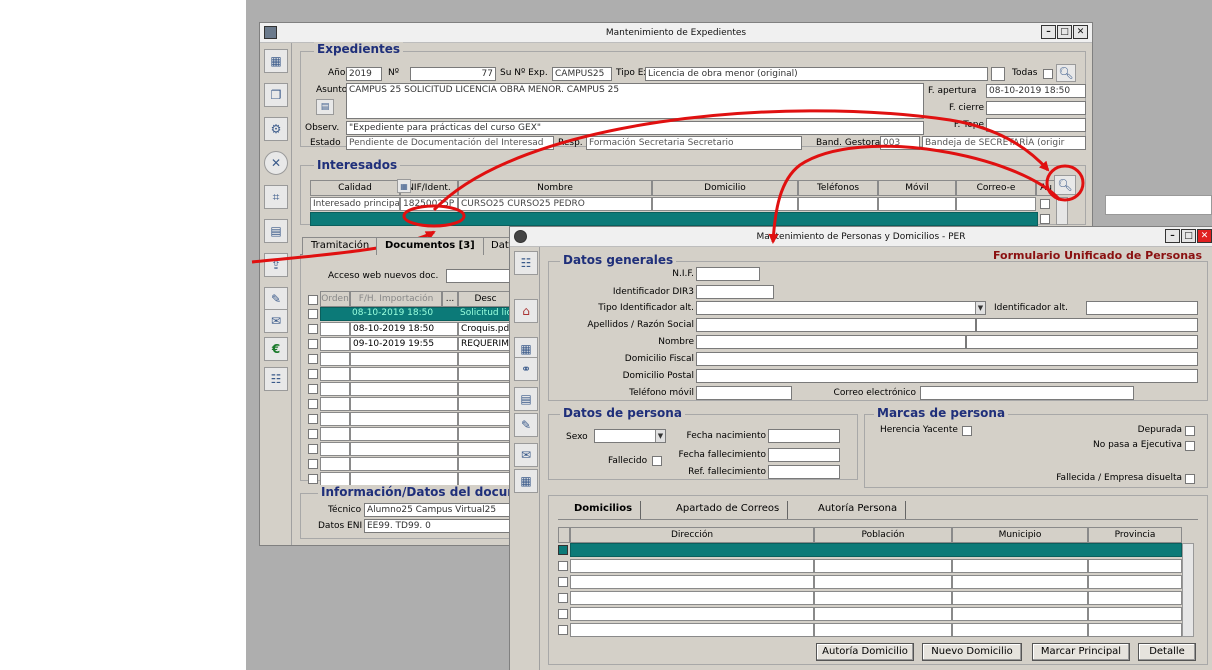 The width and height of the screenshot is (1212, 670). I want to click on docs-col-orden: Orden, so click(335, 299).